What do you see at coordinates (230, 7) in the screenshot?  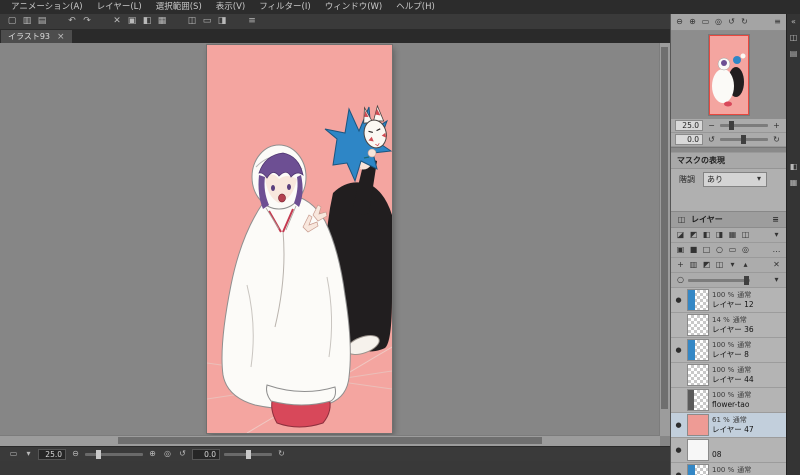 I see `menu-view: 表示(V)` at bounding box center [230, 7].